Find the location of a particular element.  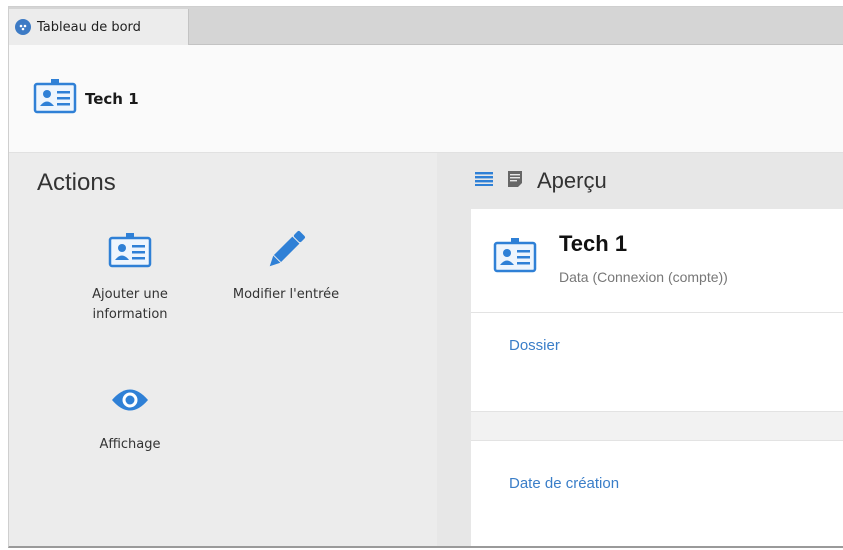

tab-tableau-de-bord: Tableau de bord is located at coordinates (99, 27).